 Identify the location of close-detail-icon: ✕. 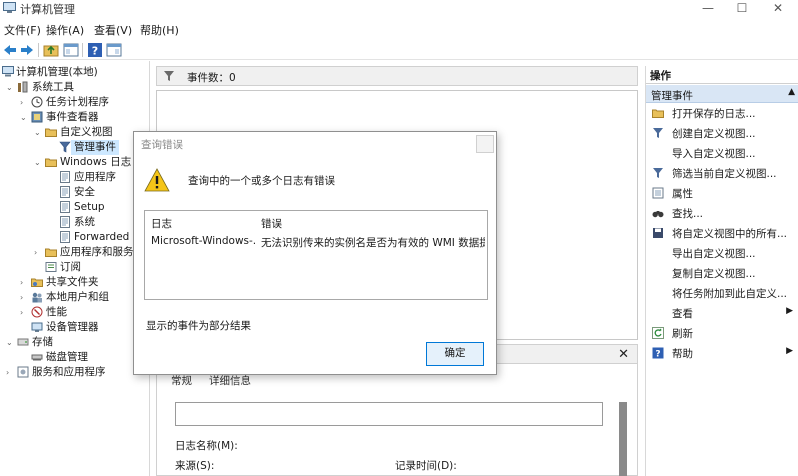
(623, 354).